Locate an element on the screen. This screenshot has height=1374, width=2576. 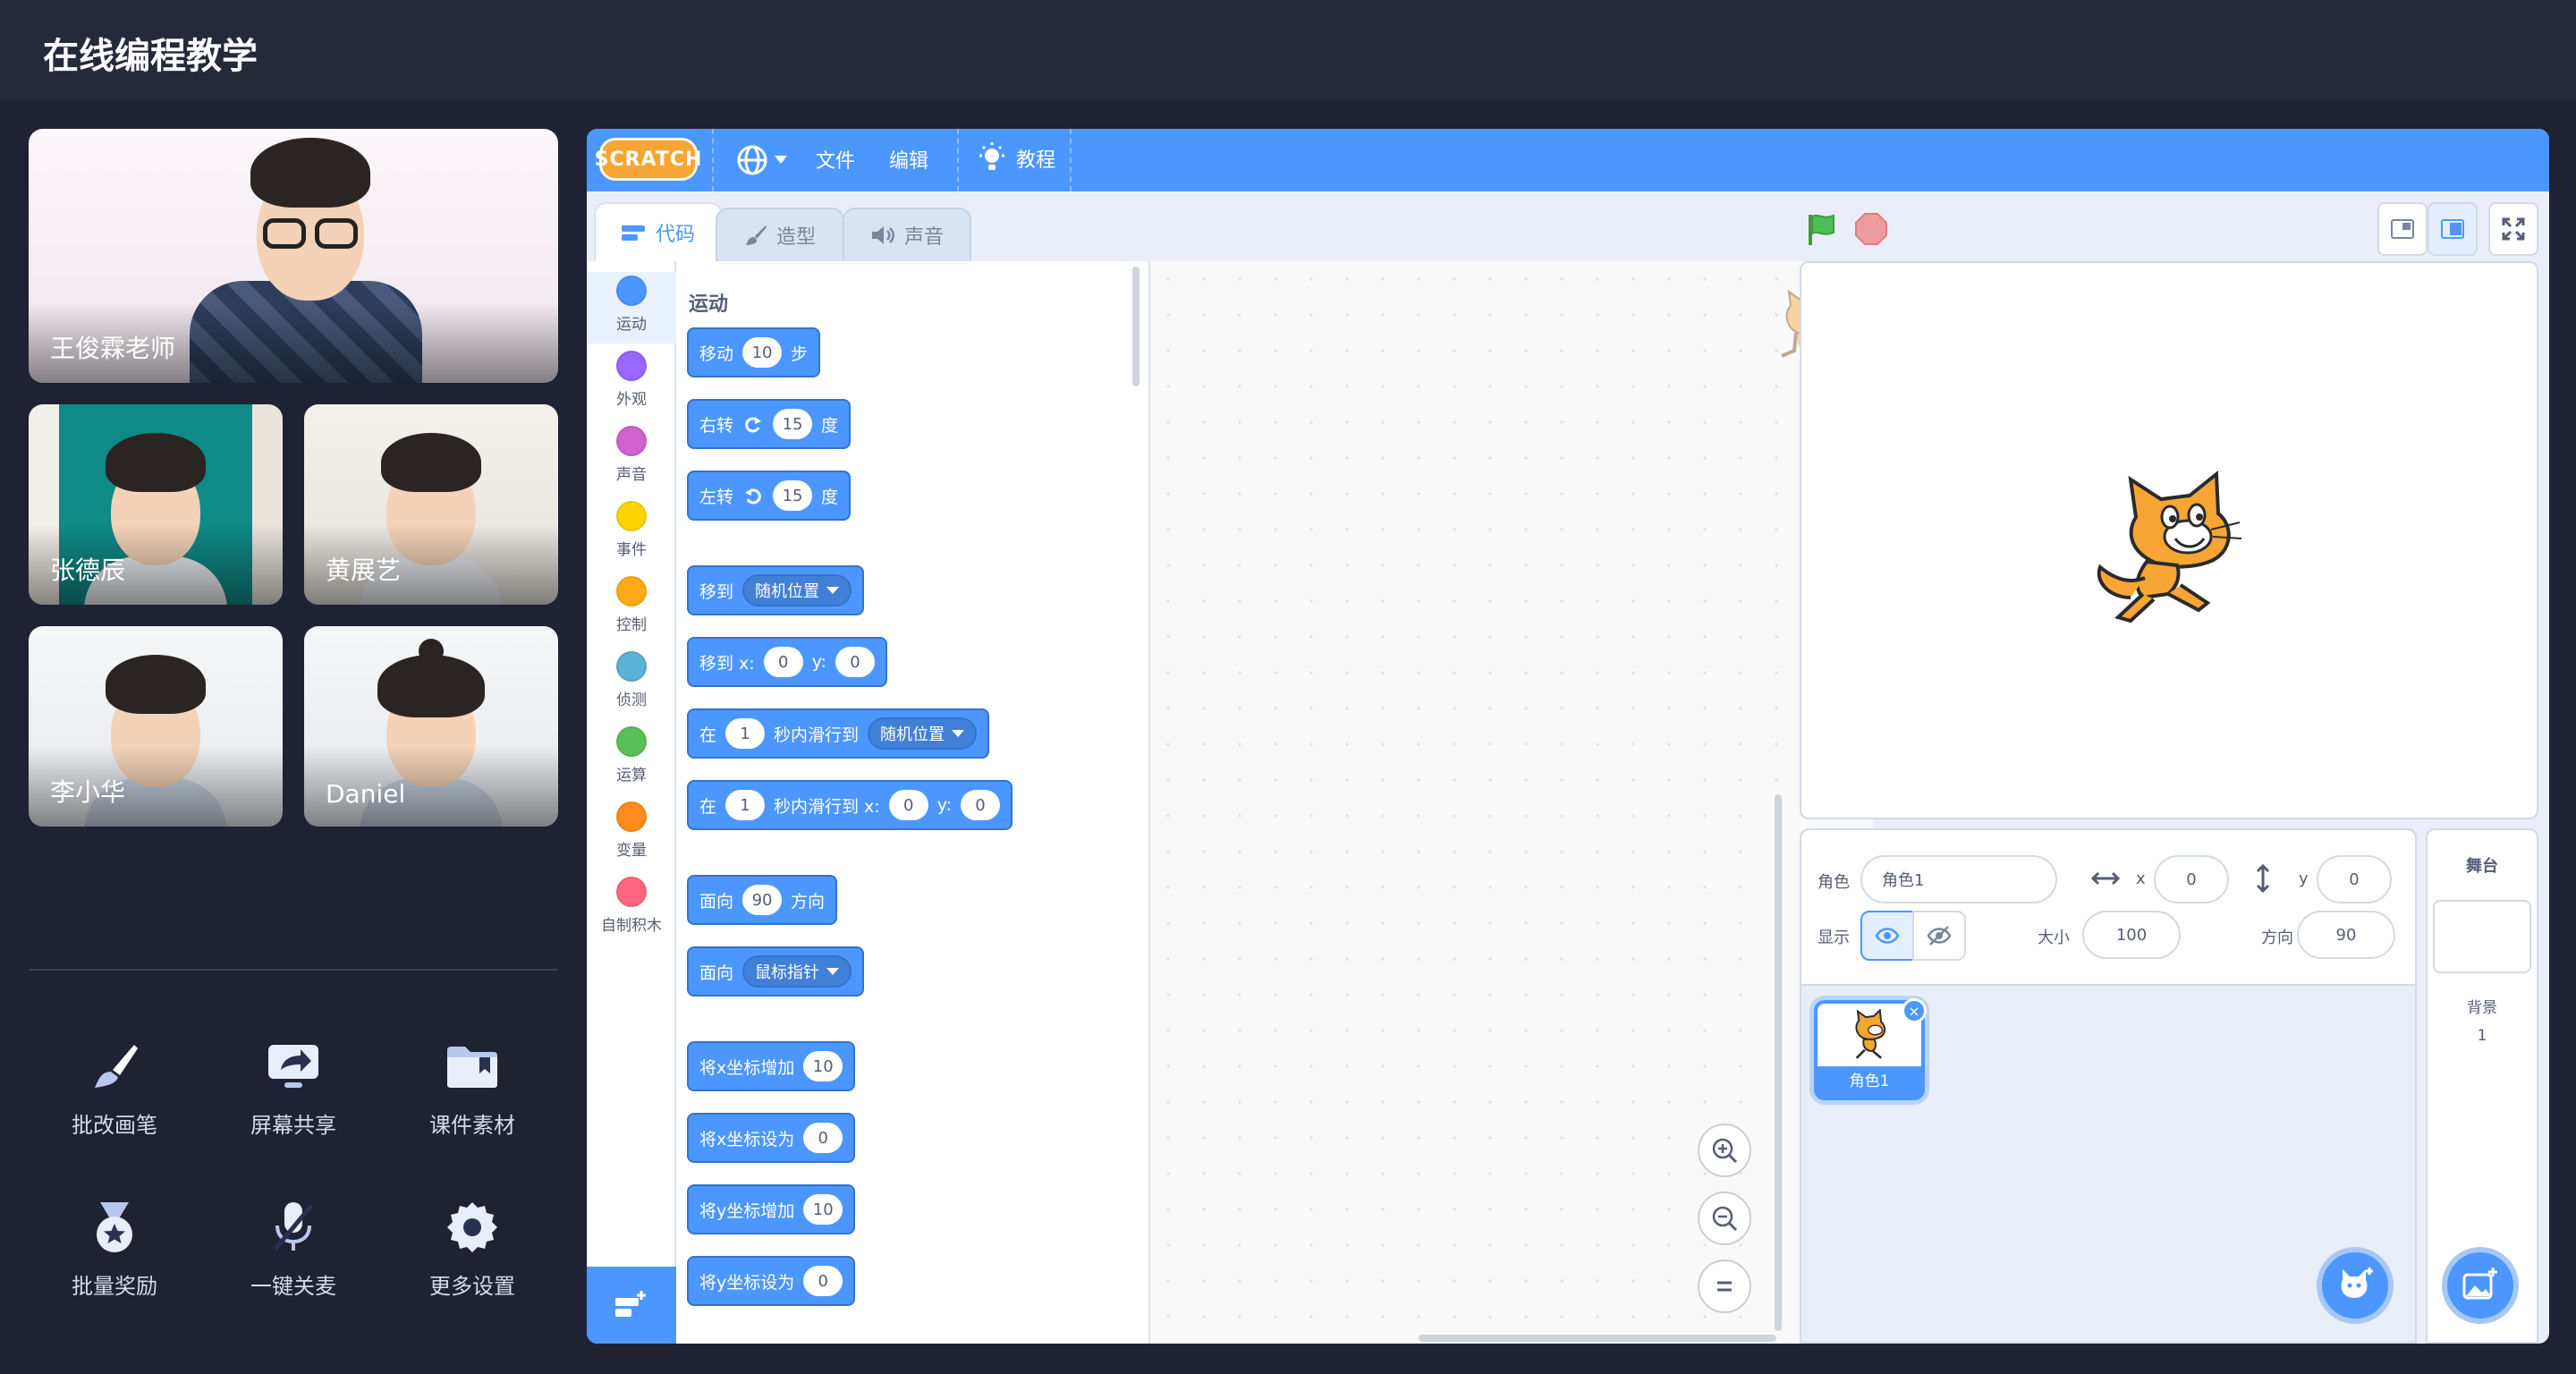
block-point-towards: 面向 鼠标指针 is located at coordinates (776, 971).